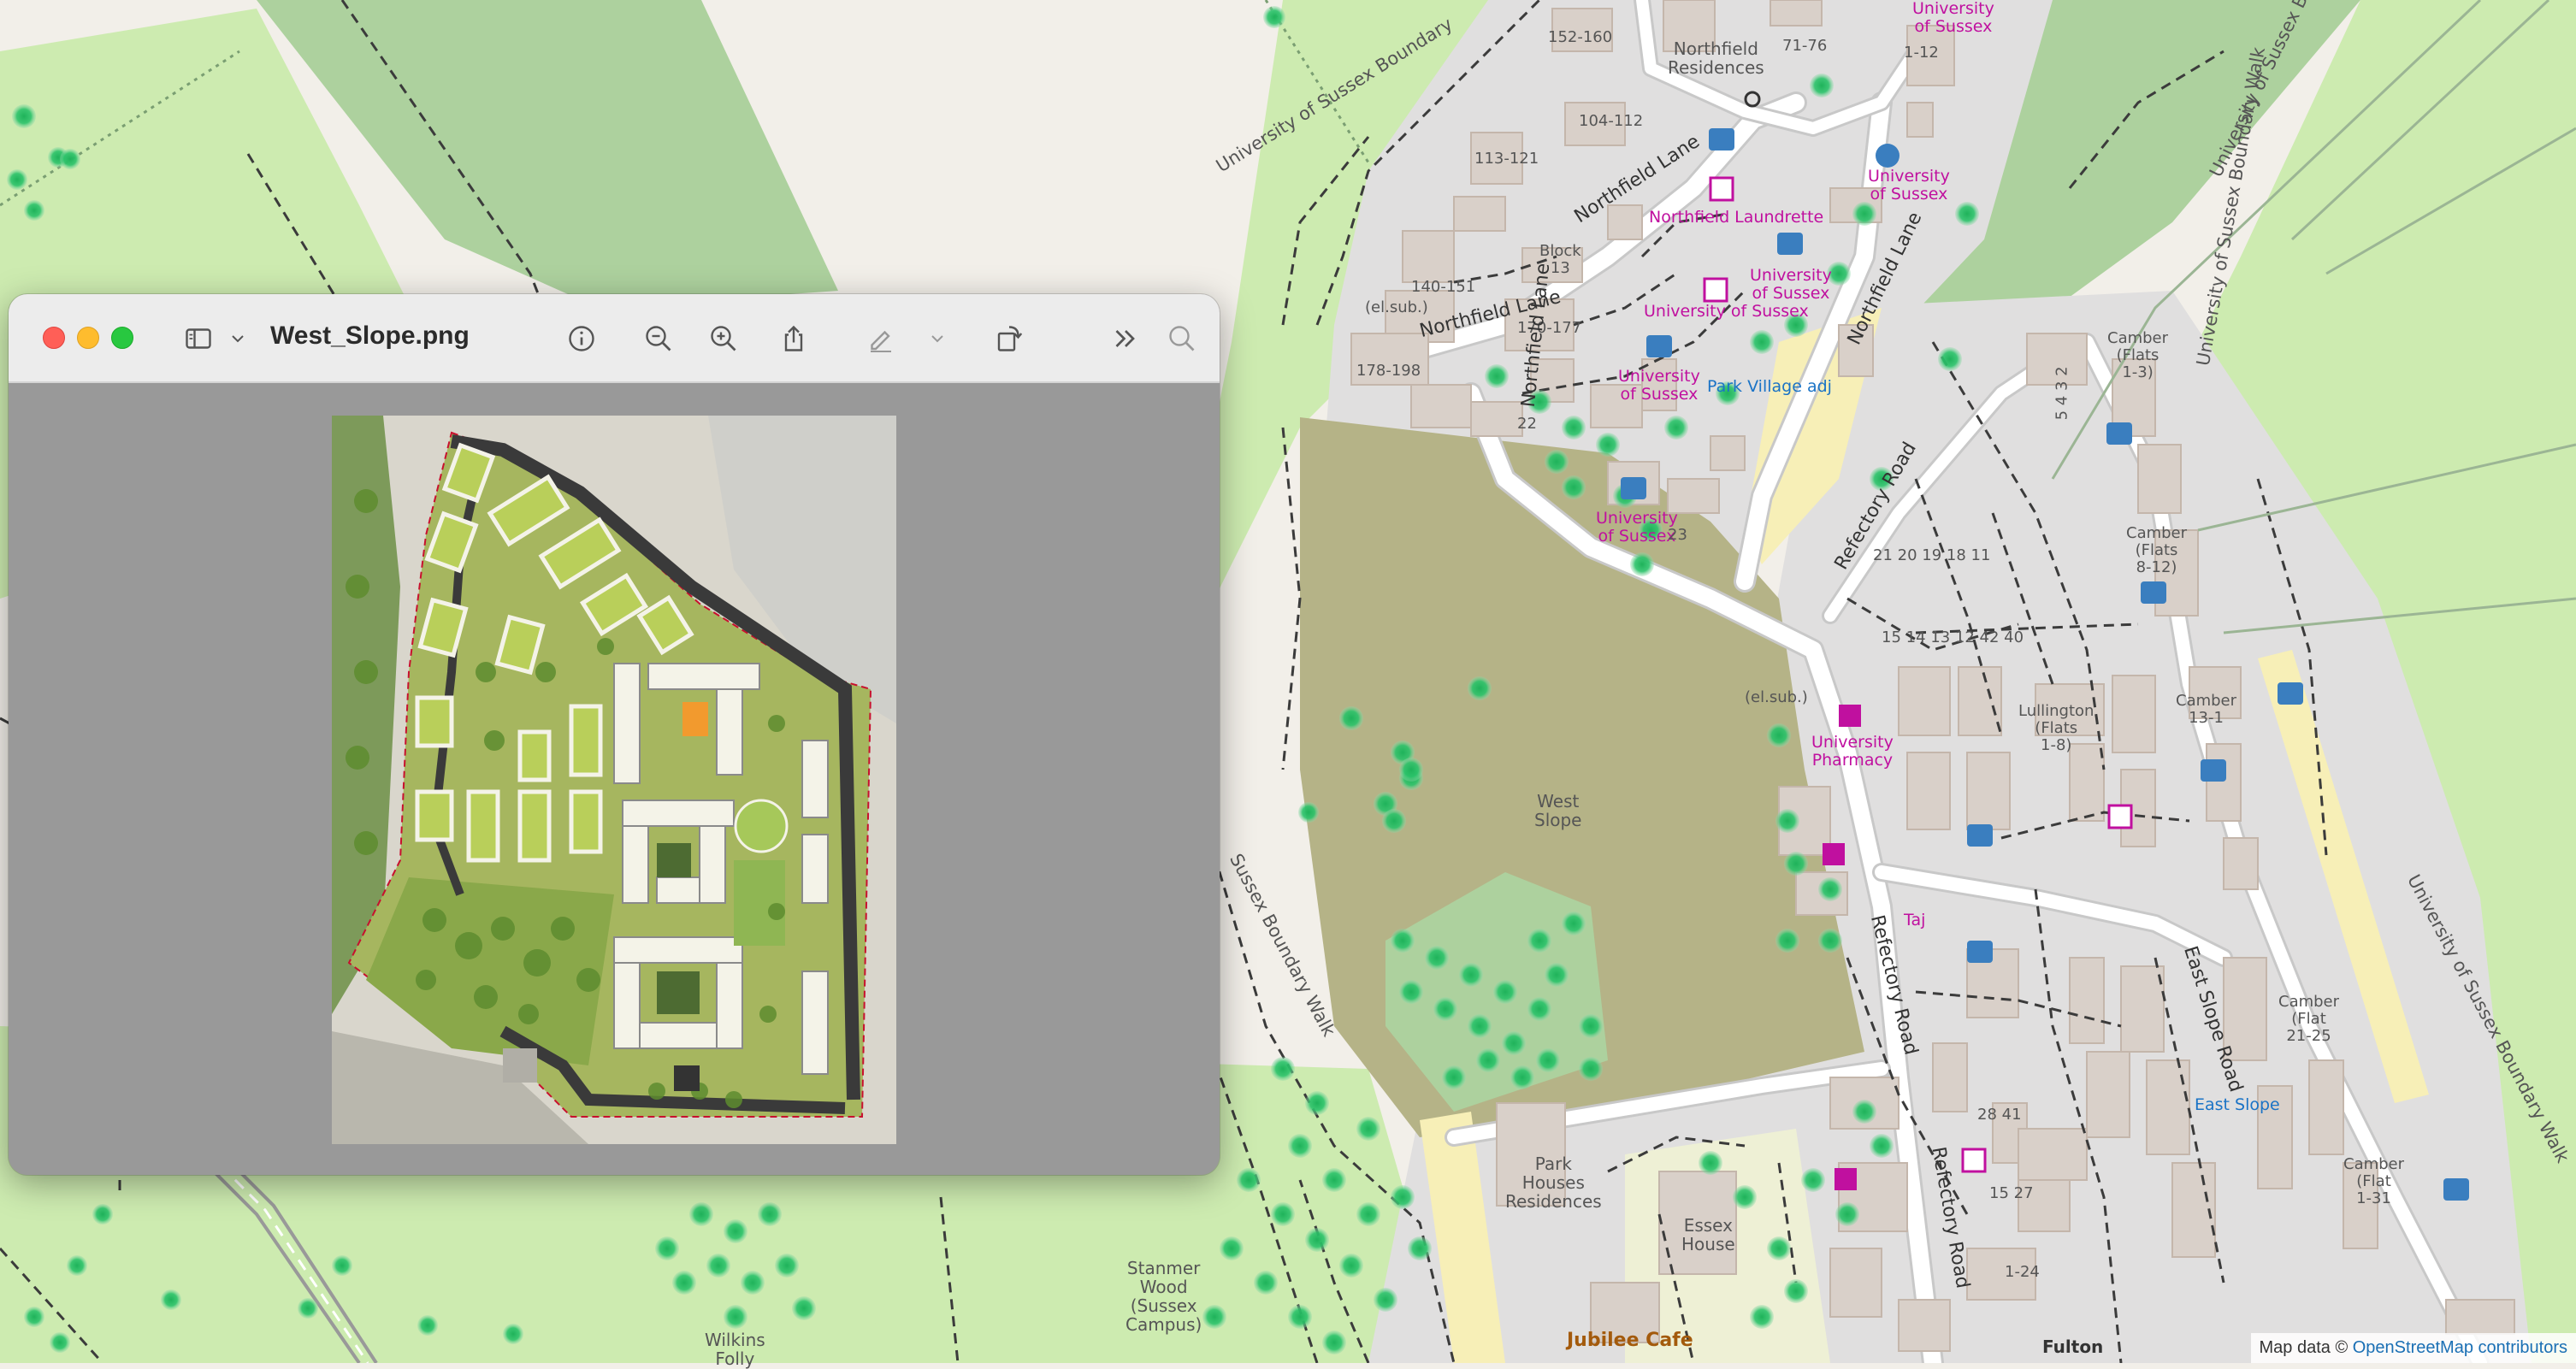  I want to click on label-23: 23, so click(1677, 536).